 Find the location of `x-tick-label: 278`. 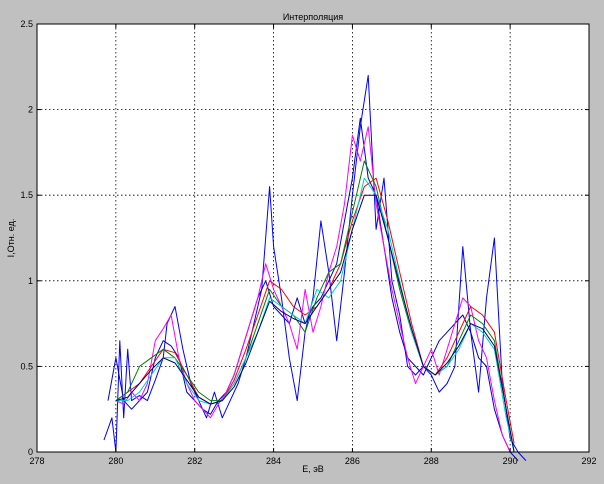

x-tick-label: 278 is located at coordinates (36, 461).